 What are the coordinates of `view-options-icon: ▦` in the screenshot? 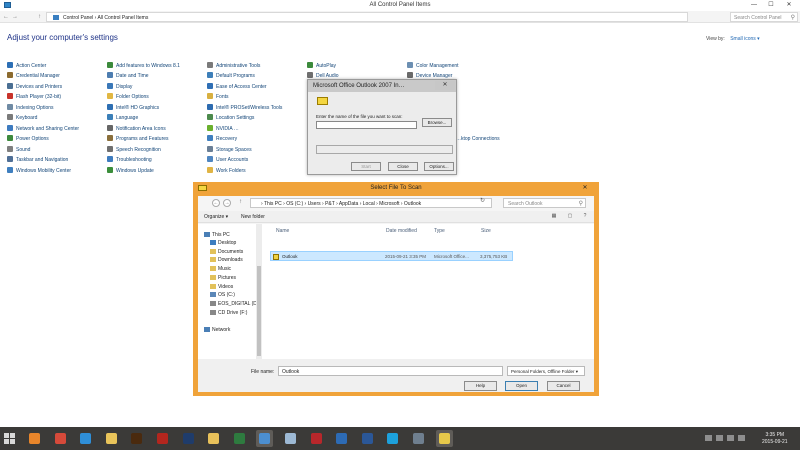 It's located at (554, 216).